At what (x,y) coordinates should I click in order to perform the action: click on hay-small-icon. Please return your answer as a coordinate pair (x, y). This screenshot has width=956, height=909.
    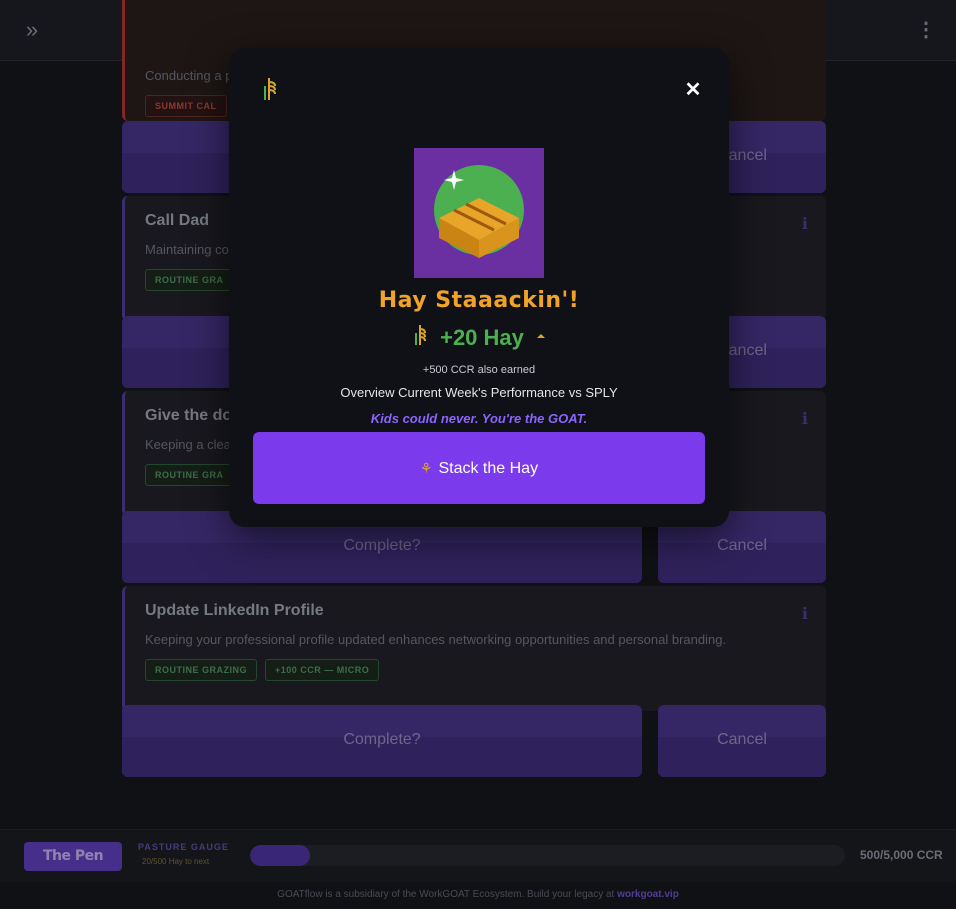
    Looking at the image, I should click on (541, 337).